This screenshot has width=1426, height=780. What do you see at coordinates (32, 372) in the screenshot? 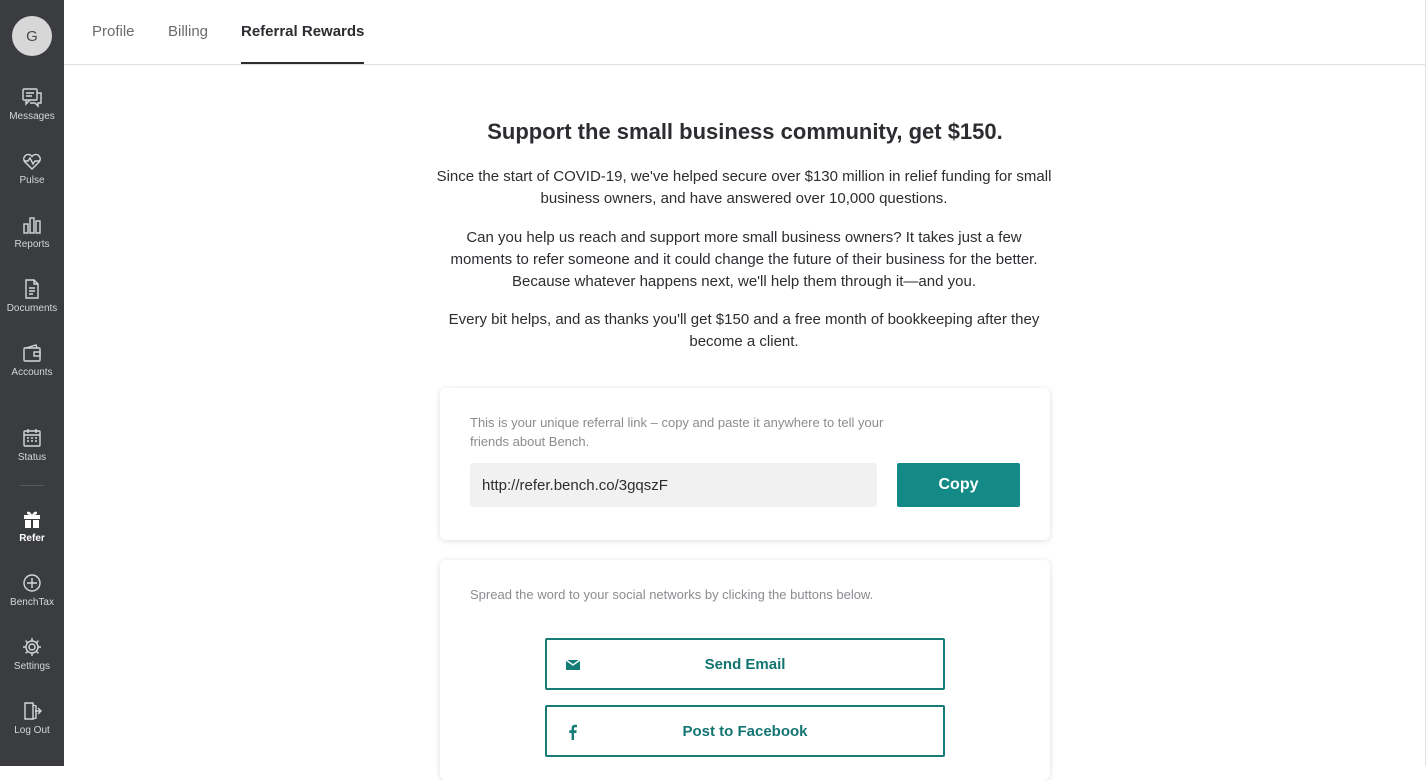
I see `sidebar-item-label: Accounts` at bounding box center [32, 372].